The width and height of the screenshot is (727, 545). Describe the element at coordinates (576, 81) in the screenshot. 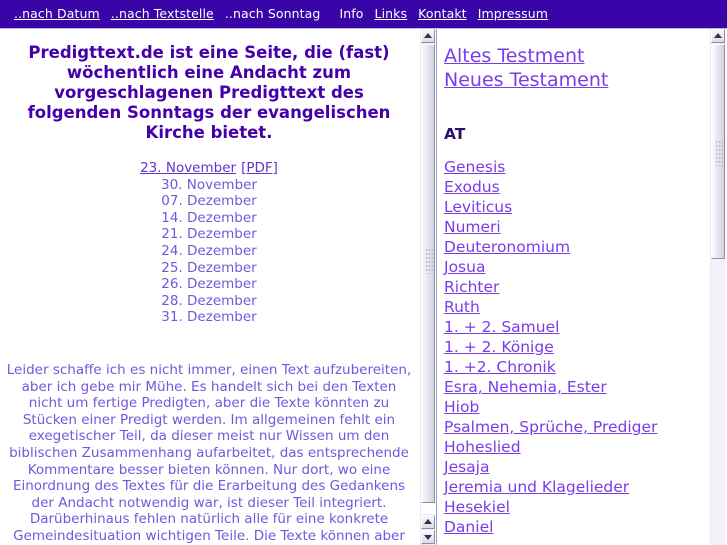

I see `link-neues-testament: Neues Testament` at that location.